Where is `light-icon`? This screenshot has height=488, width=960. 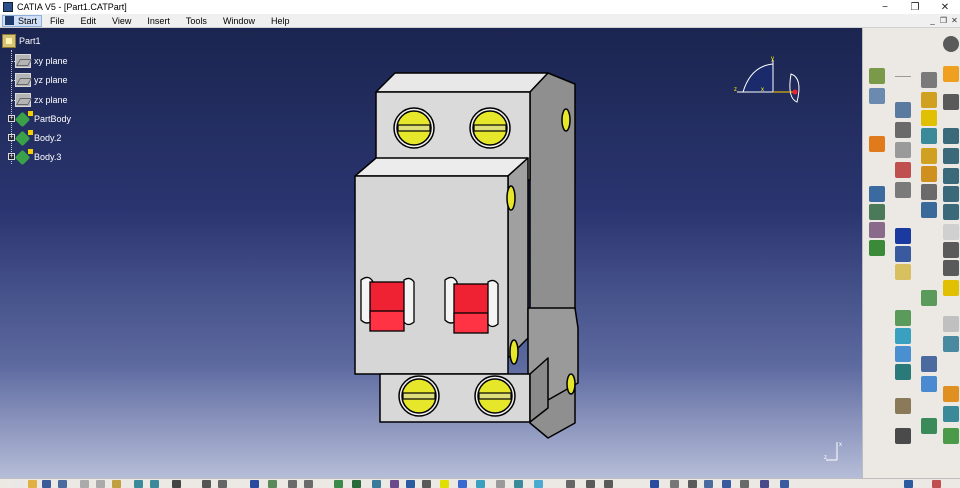 light-icon is located at coordinates (426, 484).